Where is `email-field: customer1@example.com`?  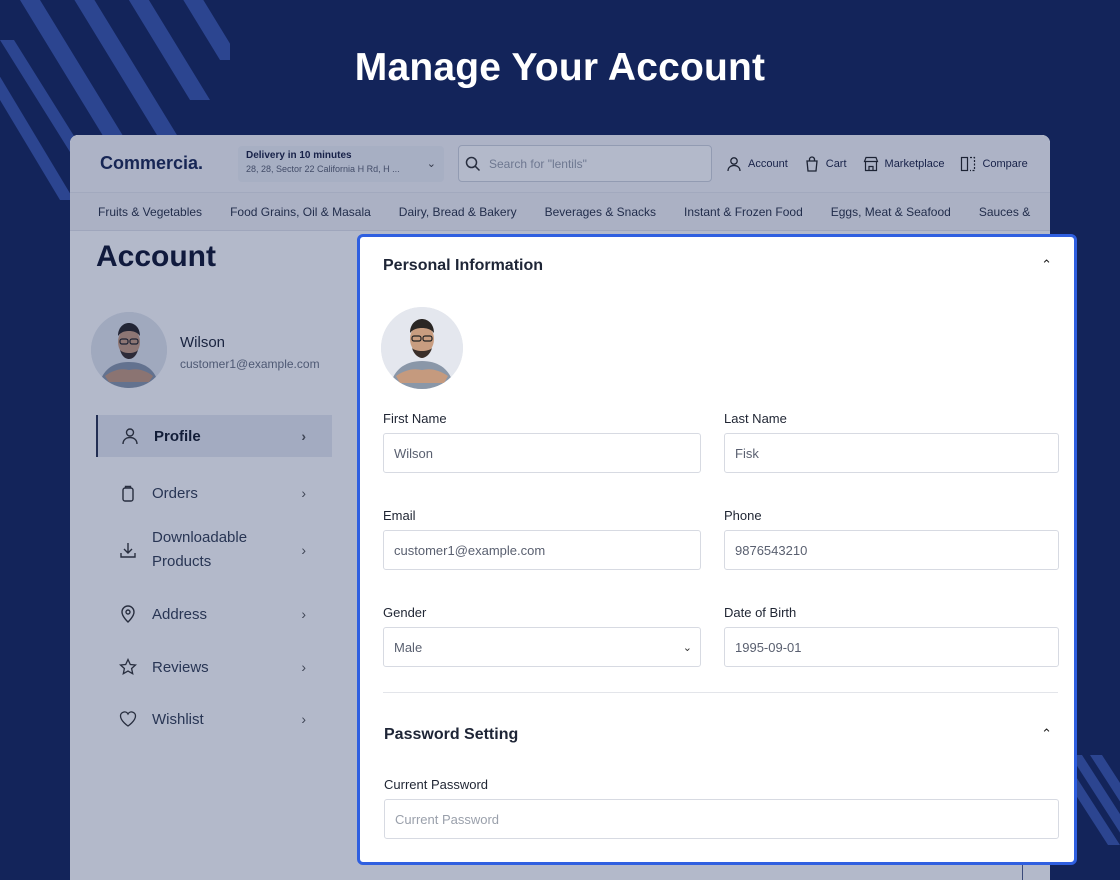 email-field: customer1@example.com is located at coordinates (542, 550).